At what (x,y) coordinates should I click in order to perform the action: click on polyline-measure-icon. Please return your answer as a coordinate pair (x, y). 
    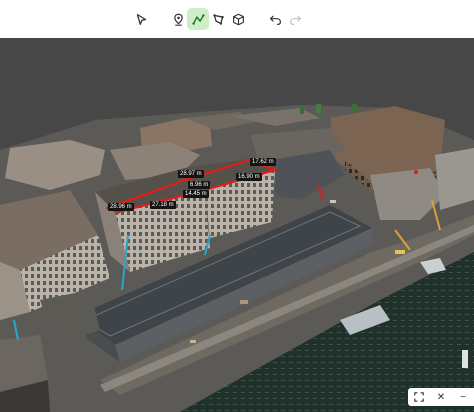
    Looking at the image, I should click on (198, 19).